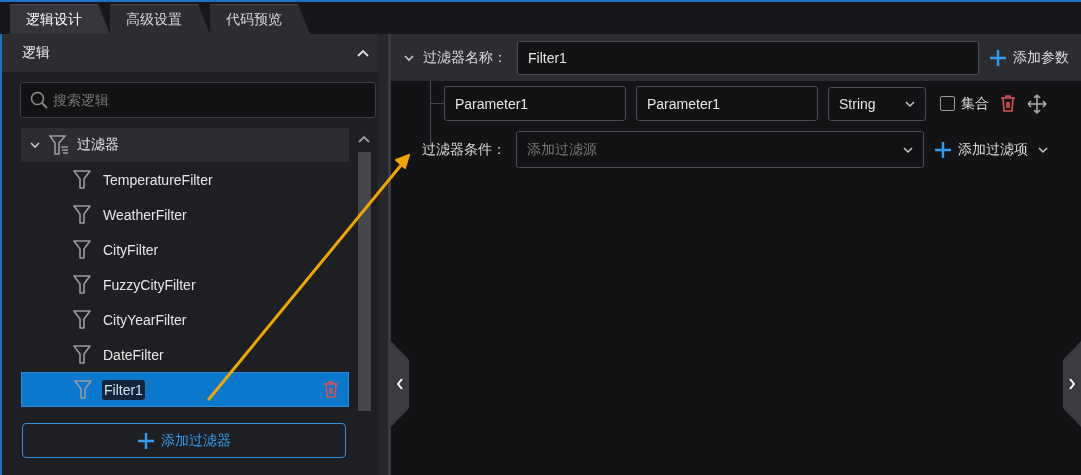 The height and width of the screenshot is (475, 1081). I want to click on tree-item: Filter1, so click(185, 389).